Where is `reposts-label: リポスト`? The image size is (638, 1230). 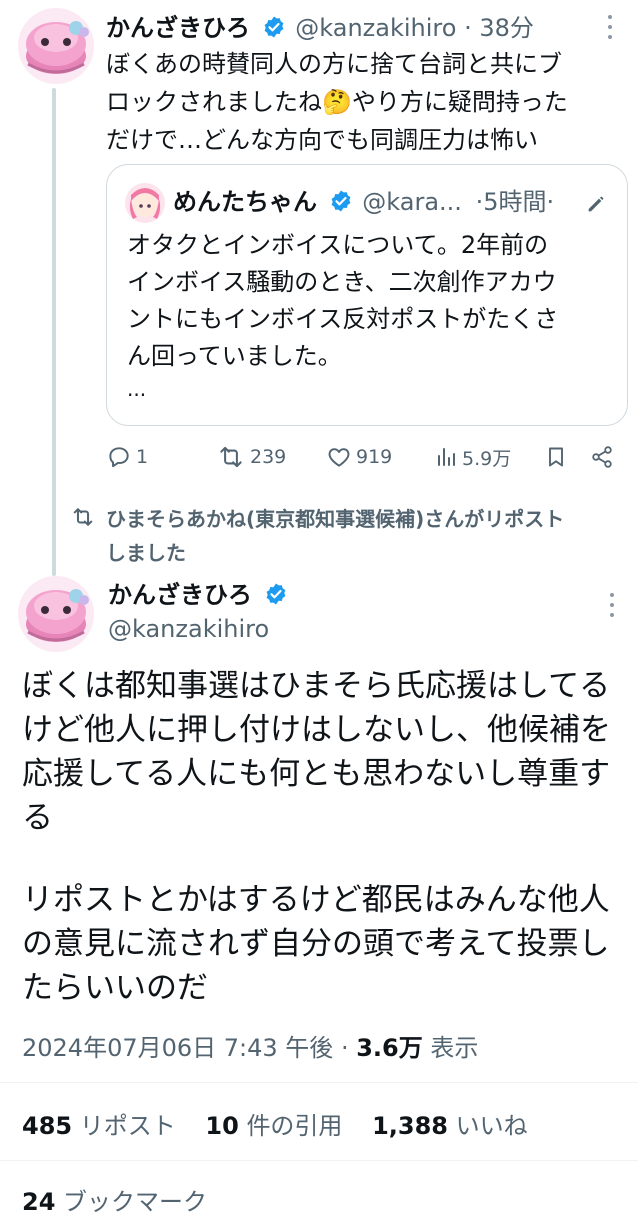 reposts-label: リポスト is located at coordinates (127, 1126).